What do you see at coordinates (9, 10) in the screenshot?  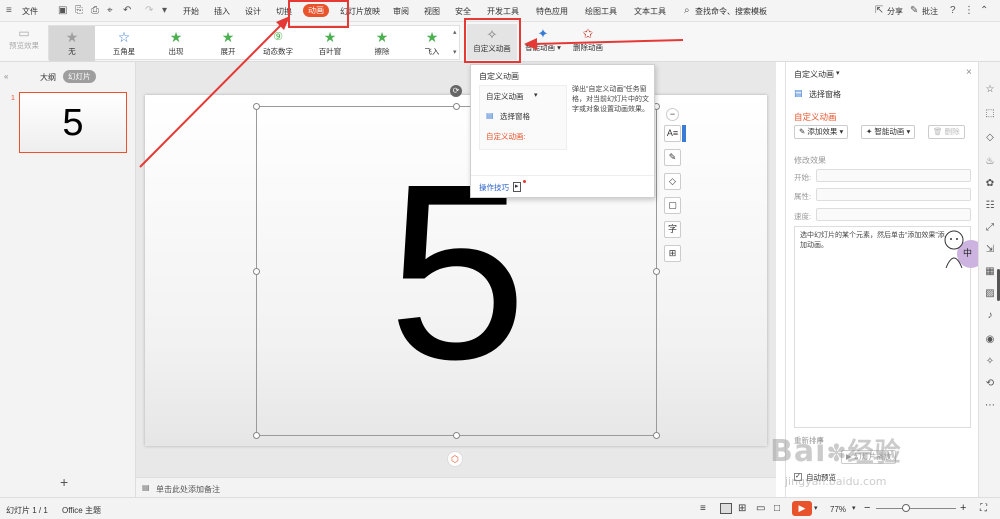 I see `menu-icon: ≡` at bounding box center [9, 10].